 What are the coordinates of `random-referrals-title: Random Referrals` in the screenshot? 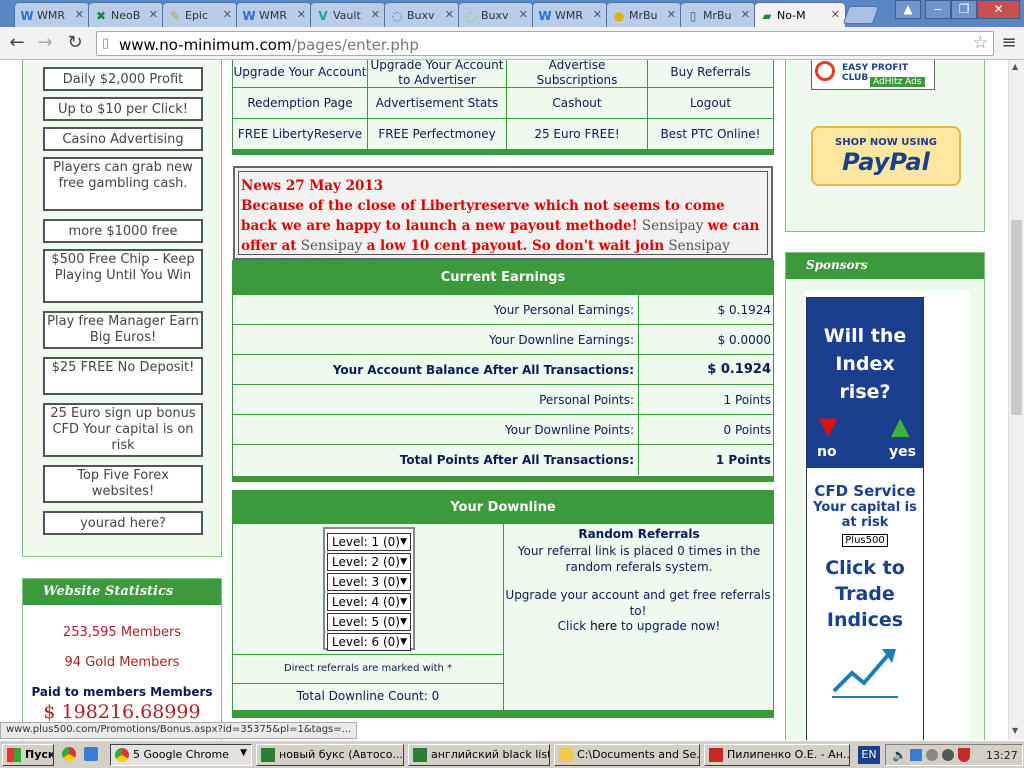 It's located at (639, 534).